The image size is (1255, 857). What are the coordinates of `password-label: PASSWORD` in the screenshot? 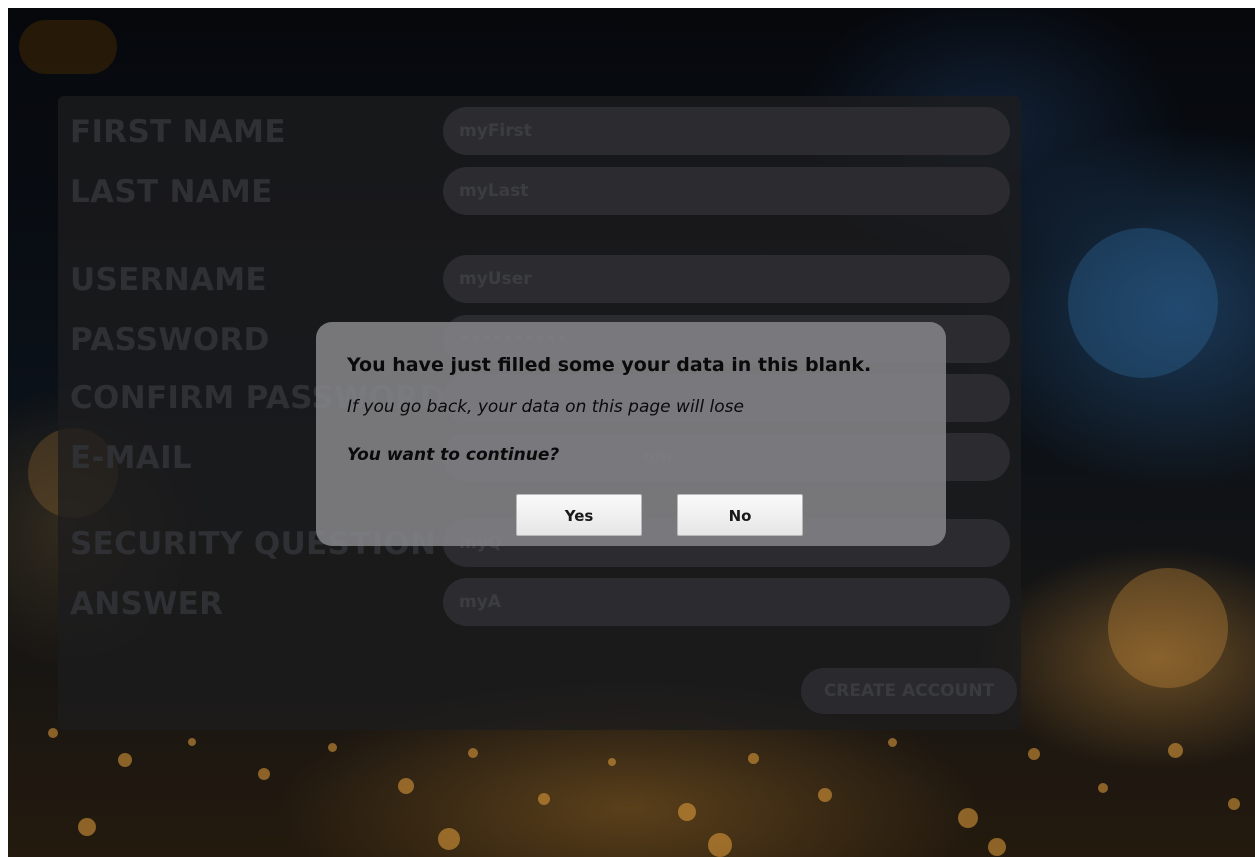 It's located at (170, 340).